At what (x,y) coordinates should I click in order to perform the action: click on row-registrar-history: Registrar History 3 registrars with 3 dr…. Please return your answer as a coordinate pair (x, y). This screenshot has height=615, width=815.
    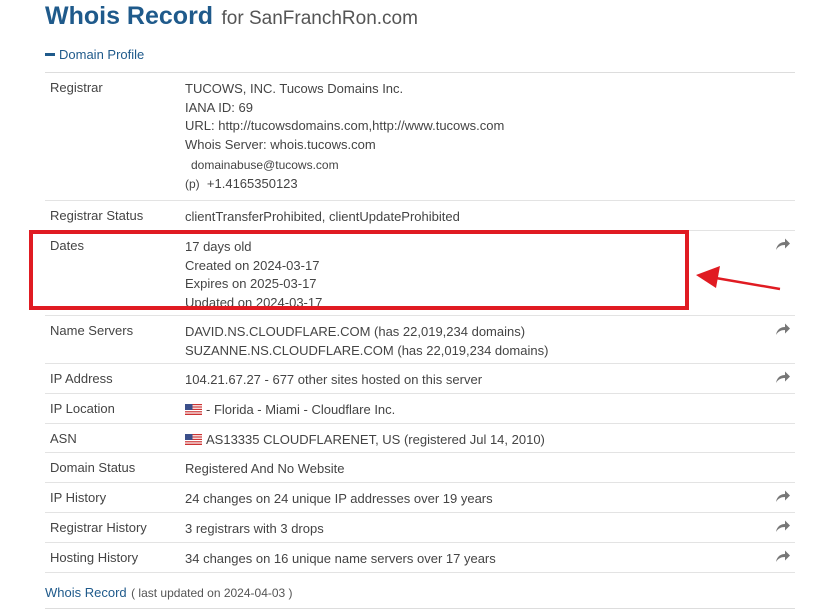
    Looking at the image, I should click on (420, 528).